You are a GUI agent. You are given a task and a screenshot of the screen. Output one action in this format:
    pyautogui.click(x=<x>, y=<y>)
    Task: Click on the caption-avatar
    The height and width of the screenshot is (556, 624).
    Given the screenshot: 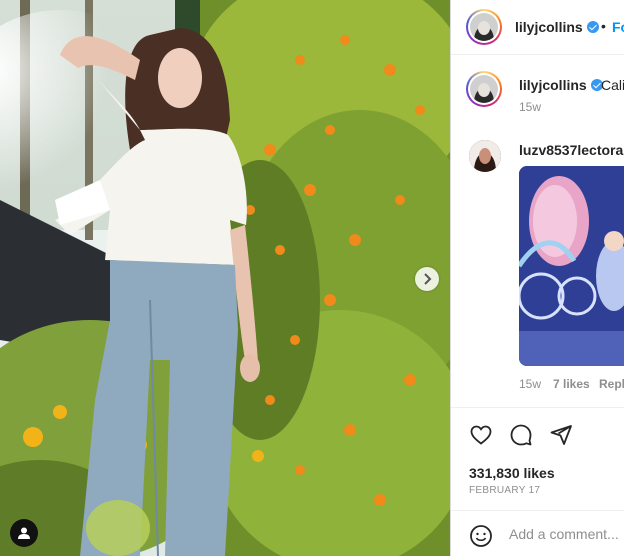 What is the action you would take?
    pyautogui.click(x=484, y=89)
    